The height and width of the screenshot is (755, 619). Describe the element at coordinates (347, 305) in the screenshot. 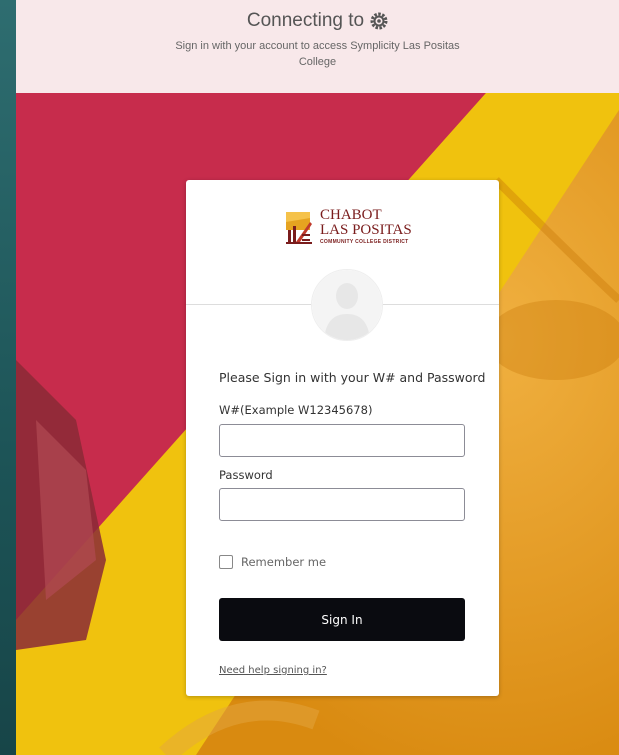

I see `user-avatar-icon` at that location.